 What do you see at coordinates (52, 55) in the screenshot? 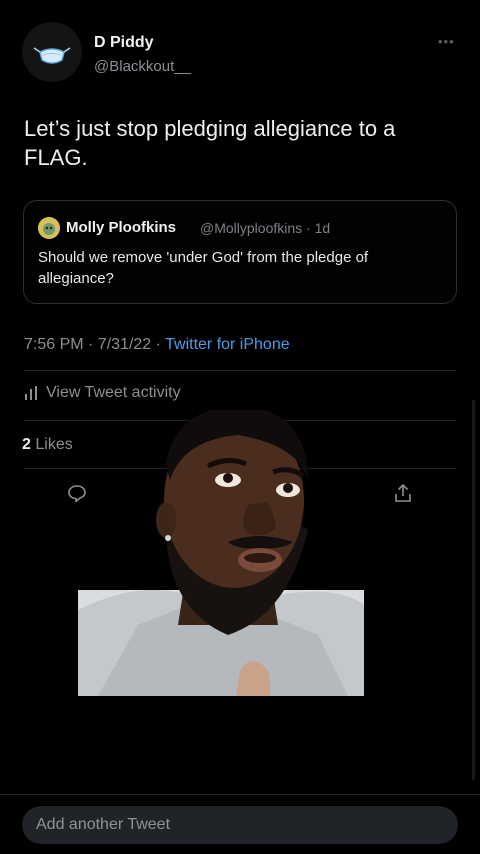
I see `face-mask-icon` at bounding box center [52, 55].